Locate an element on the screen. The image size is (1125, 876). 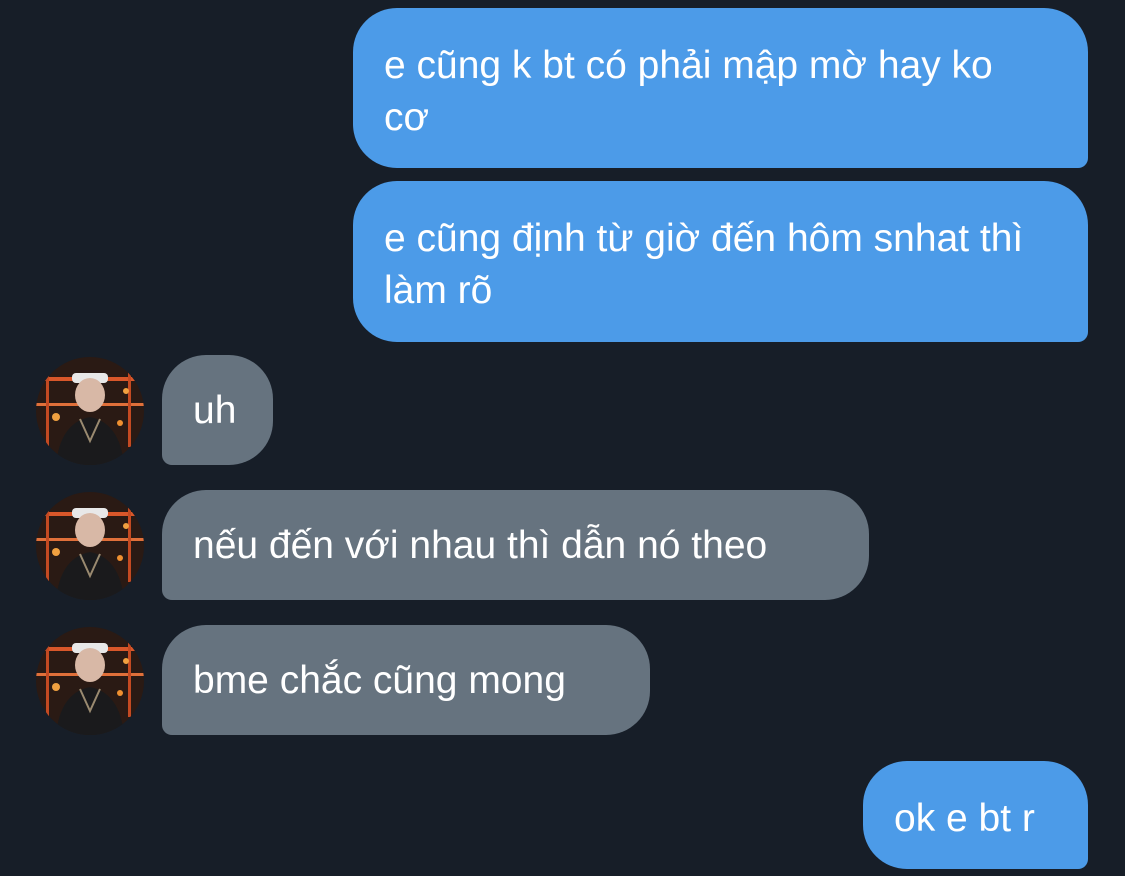
incoming-message-bubble: nếu đến với nhau thì dẫn nó theo is located at coordinates (515, 545).